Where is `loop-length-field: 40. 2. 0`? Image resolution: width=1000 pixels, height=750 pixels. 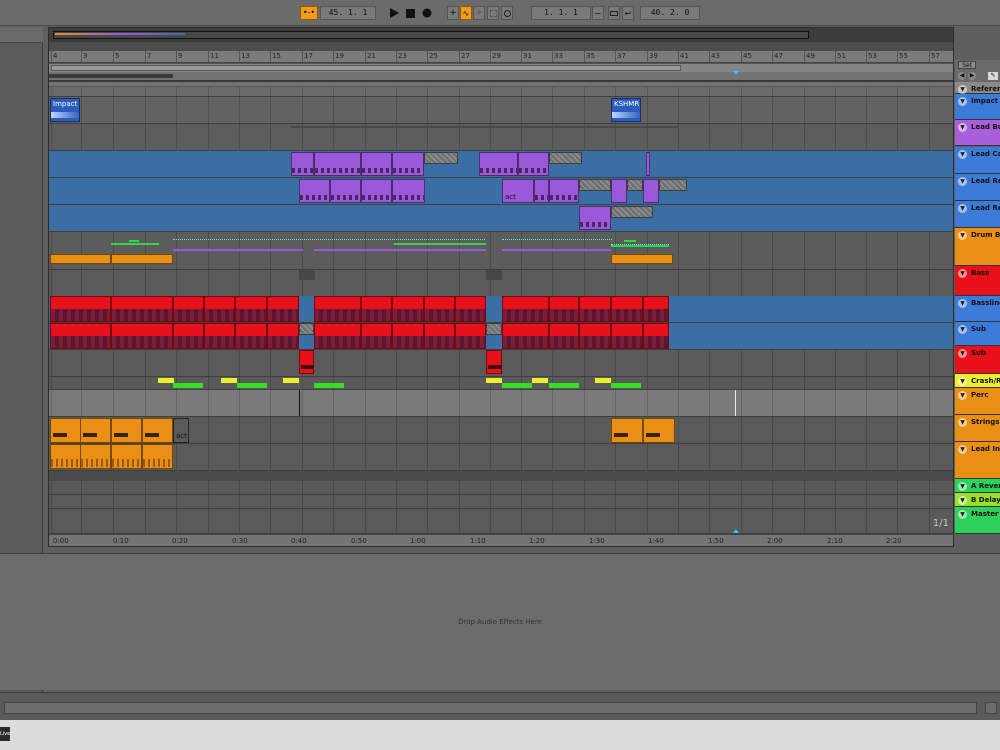
loop-length-field: 40. 2. 0 is located at coordinates (670, 13).